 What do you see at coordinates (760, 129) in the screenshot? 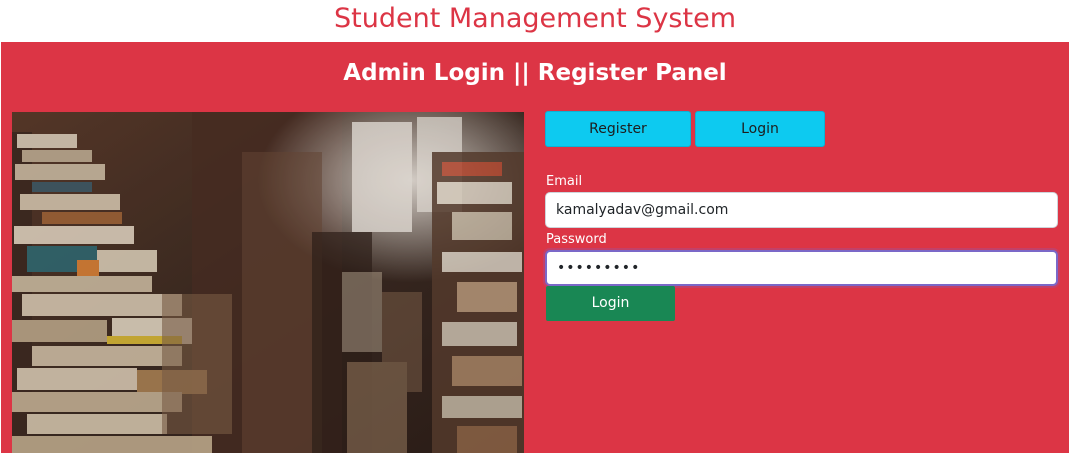
I see `login-tab-button: Login` at bounding box center [760, 129].